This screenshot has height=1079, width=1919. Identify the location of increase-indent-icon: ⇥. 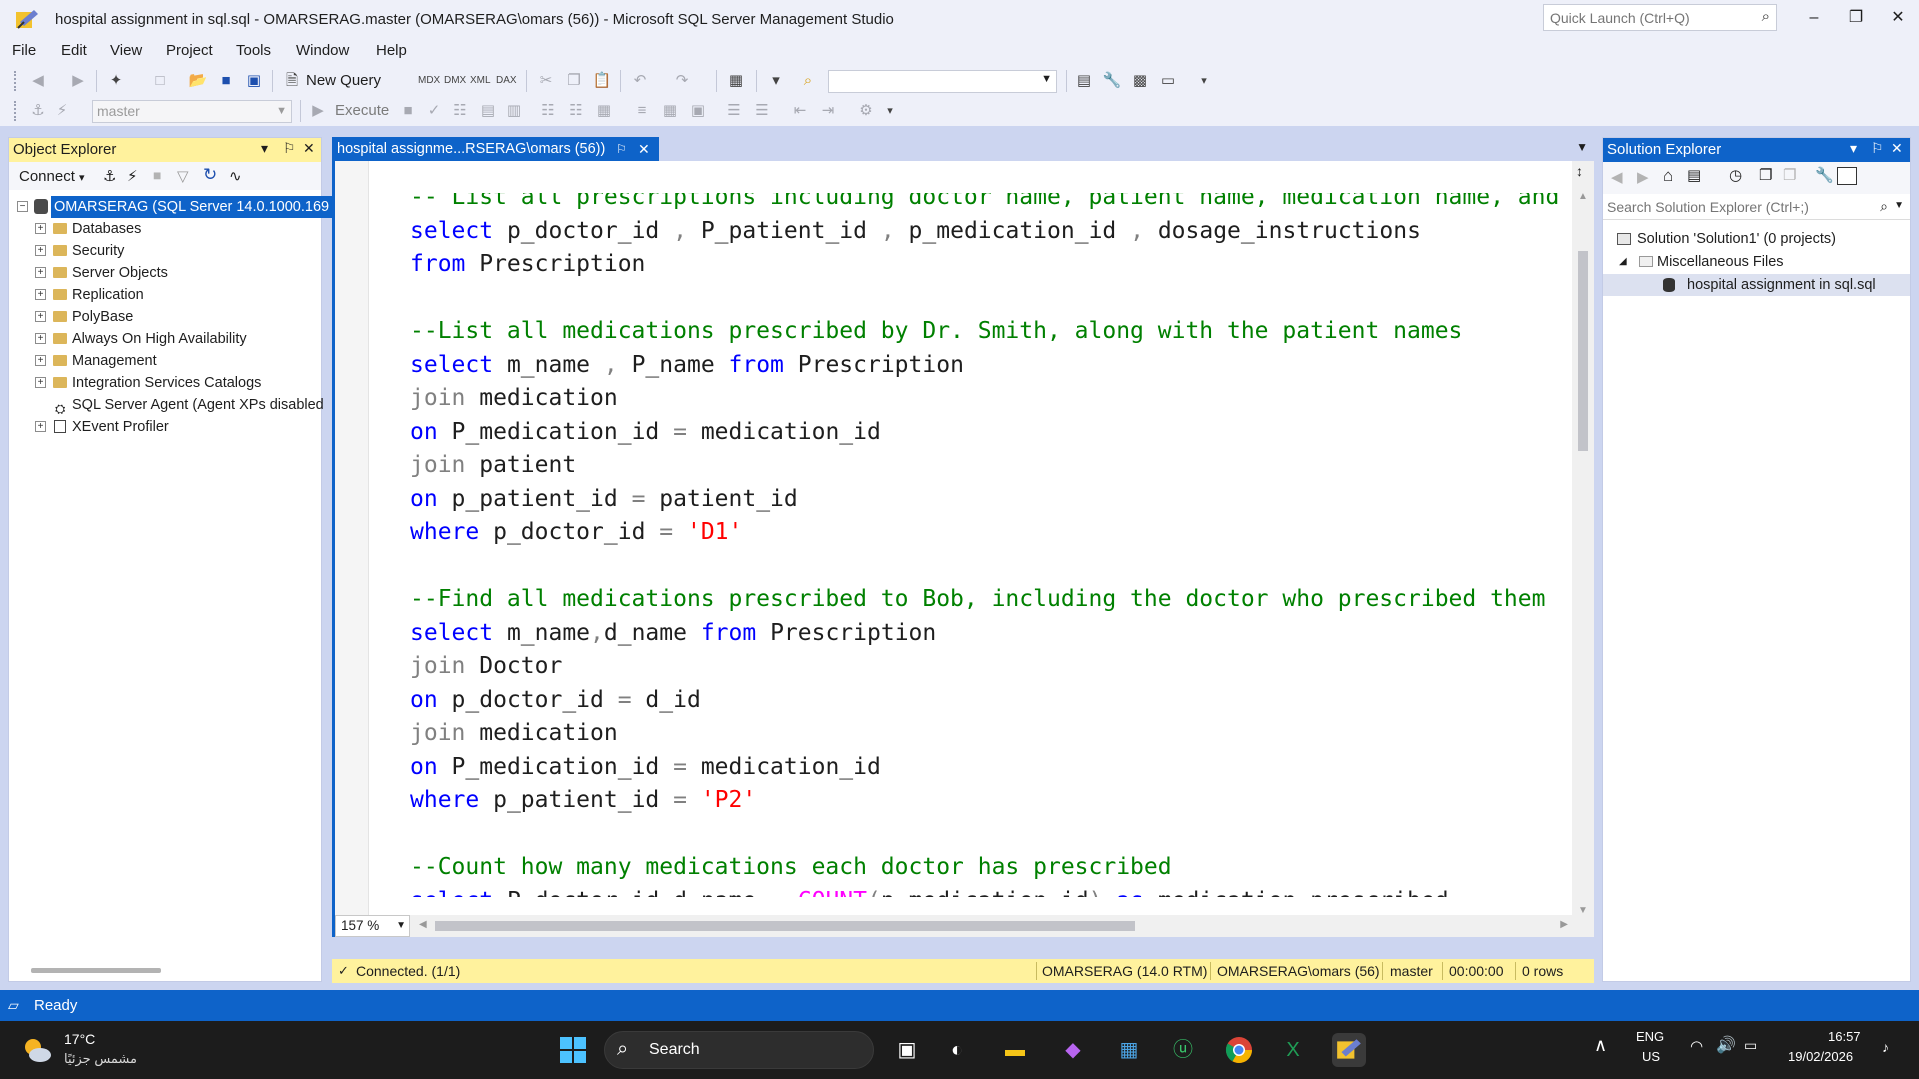
(828, 111).